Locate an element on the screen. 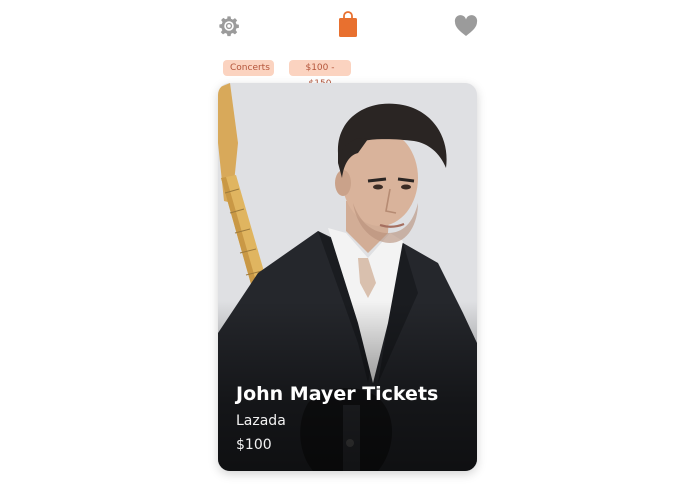 This screenshot has width=695, height=494. gear-icon is located at coordinates (229, 26).